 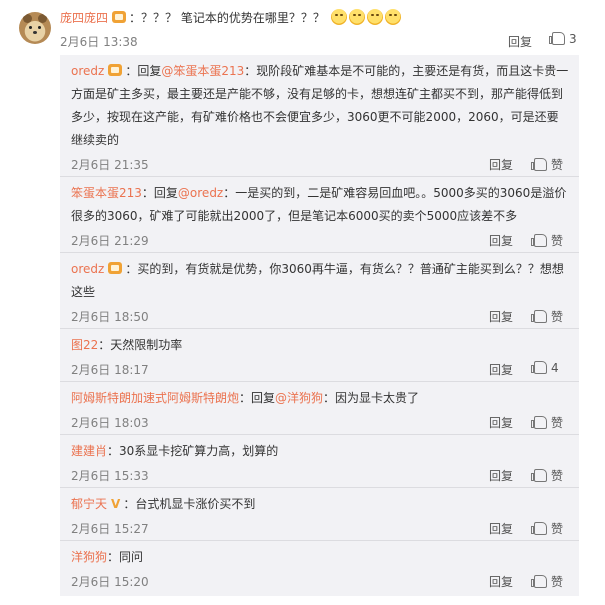 I want to click on reply-username: 郁宁天, so click(x=89, y=504).